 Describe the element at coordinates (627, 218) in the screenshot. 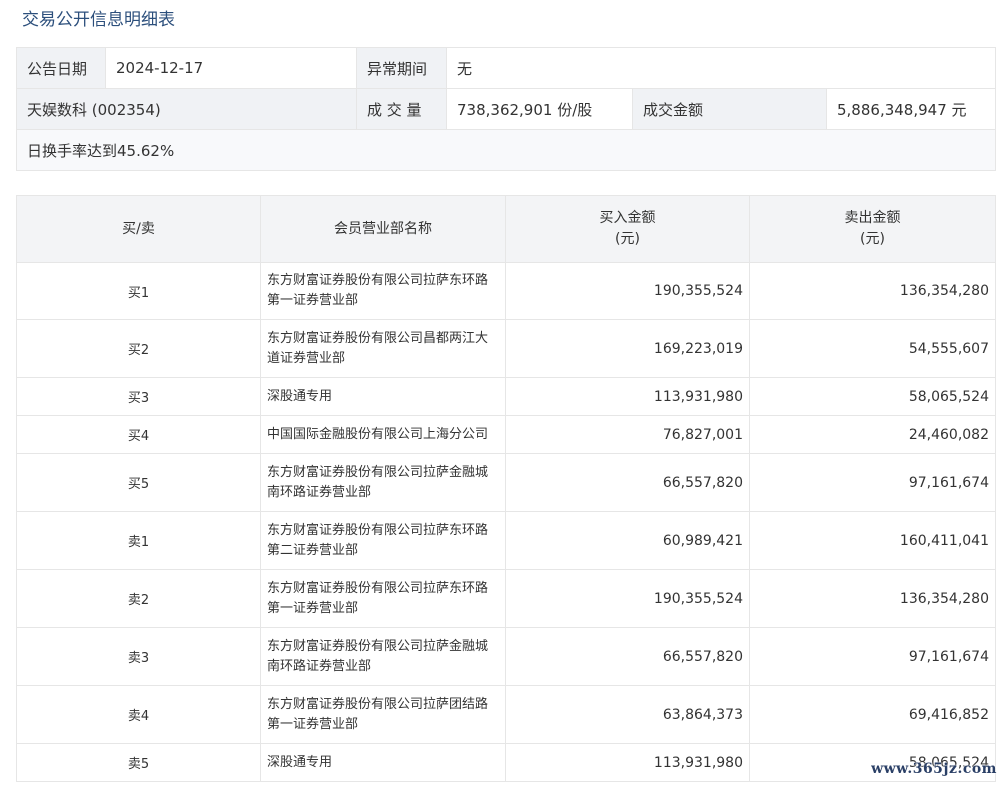

I see `buy-amount-header-title: 买入金额` at that location.